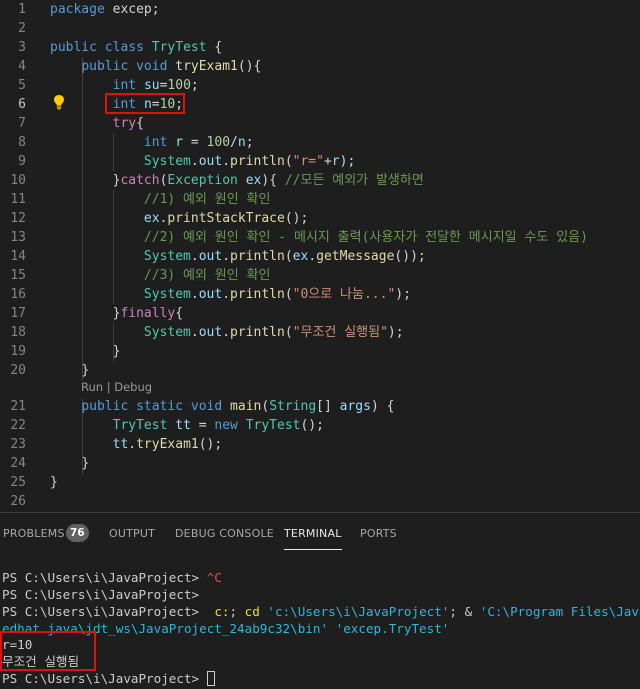  Describe the element at coordinates (320, 218) in the screenshot. I see `code-line: 12 ex.printStackTrace();` at that location.